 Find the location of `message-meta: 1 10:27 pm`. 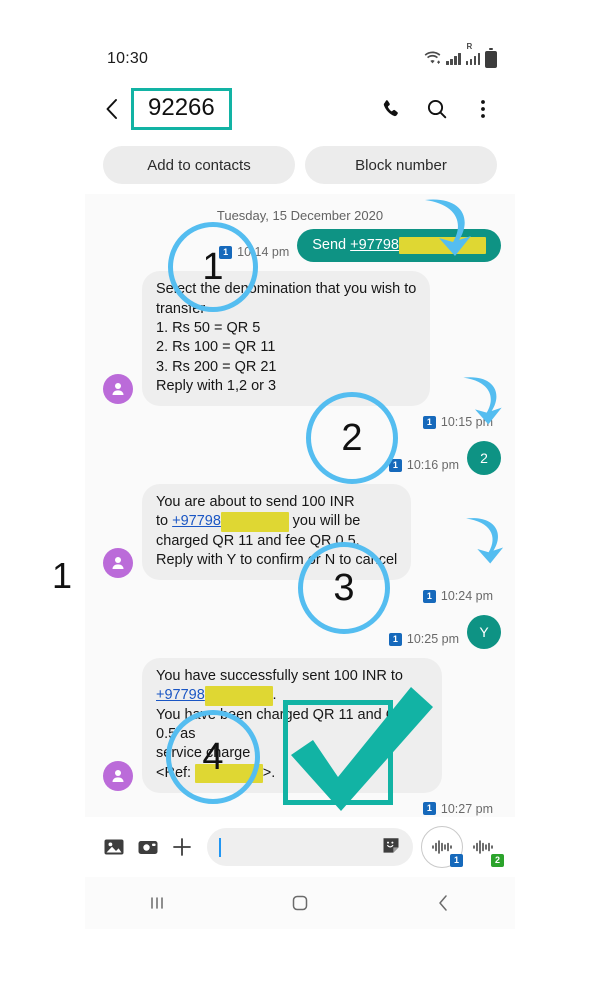

message-meta: 1 10:27 pm is located at coordinates (457, 808).